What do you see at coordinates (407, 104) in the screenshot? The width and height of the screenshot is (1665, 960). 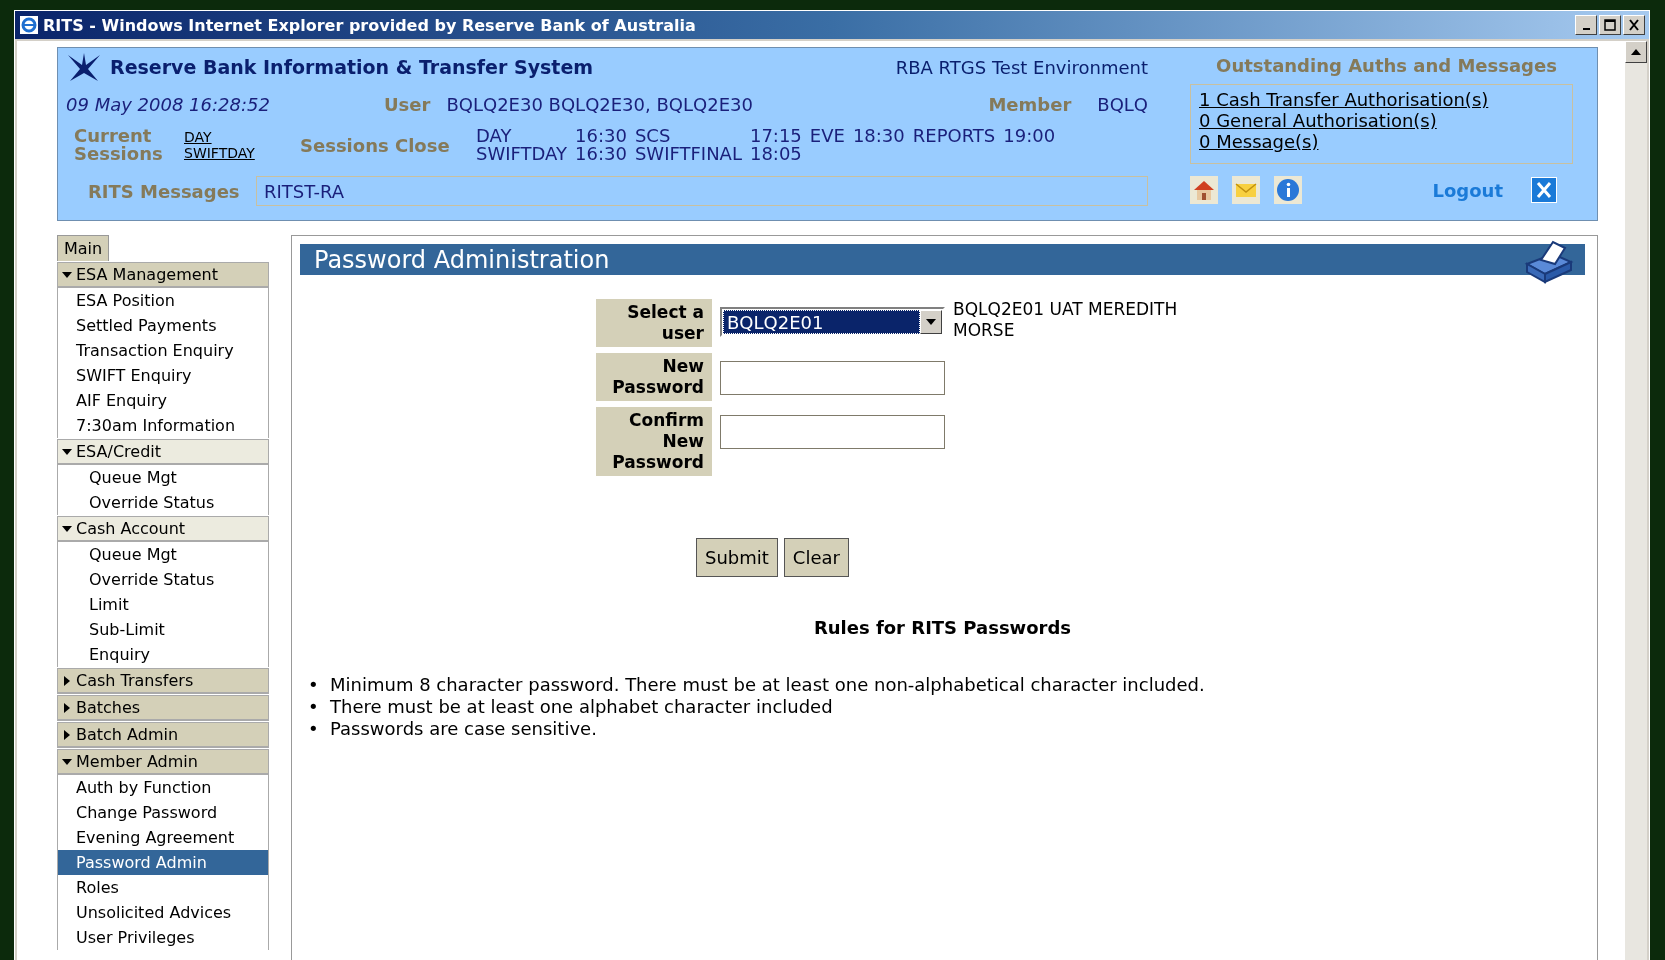 I see `user-label: User` at bounding box center [407, 104].